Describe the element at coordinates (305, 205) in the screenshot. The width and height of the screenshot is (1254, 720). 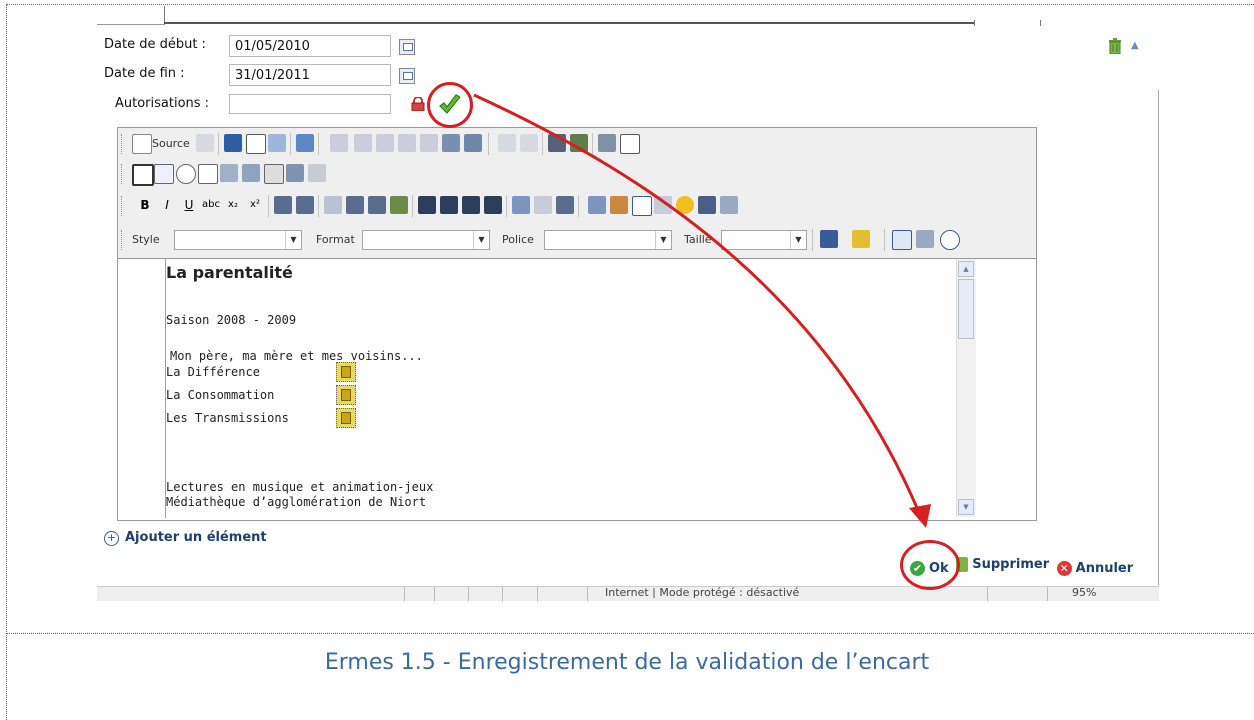
I see `bullet-list-icon` at that location.